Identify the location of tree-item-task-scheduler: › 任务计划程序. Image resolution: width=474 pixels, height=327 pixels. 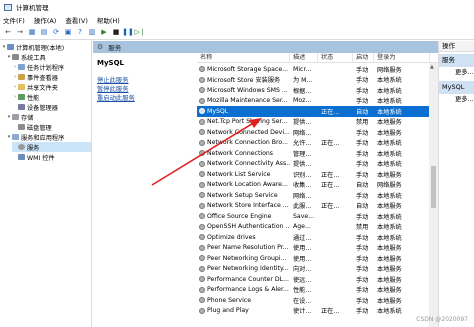
(38, 67).